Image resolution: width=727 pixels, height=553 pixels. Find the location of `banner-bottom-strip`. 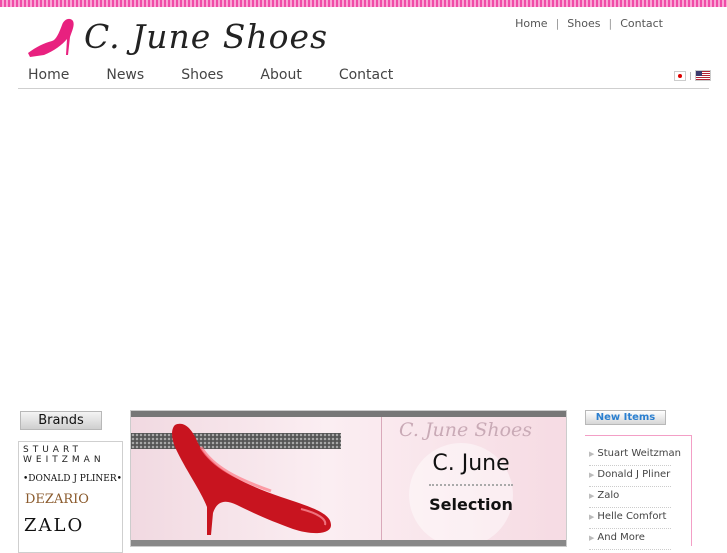

banner-bottom-strip is located at coordinates (348, 543).